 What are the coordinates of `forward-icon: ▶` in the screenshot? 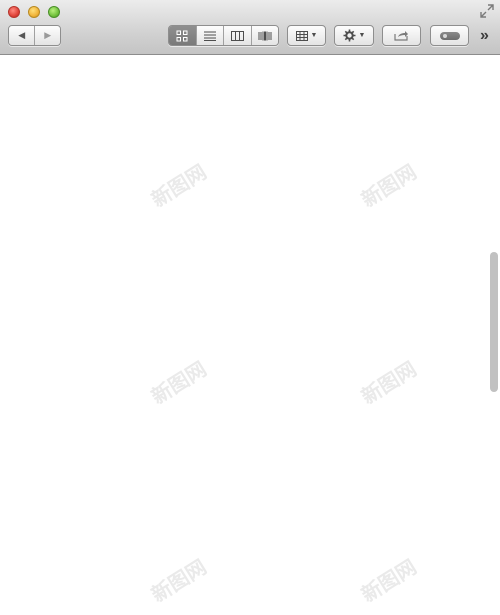 It's located at (48, 35).